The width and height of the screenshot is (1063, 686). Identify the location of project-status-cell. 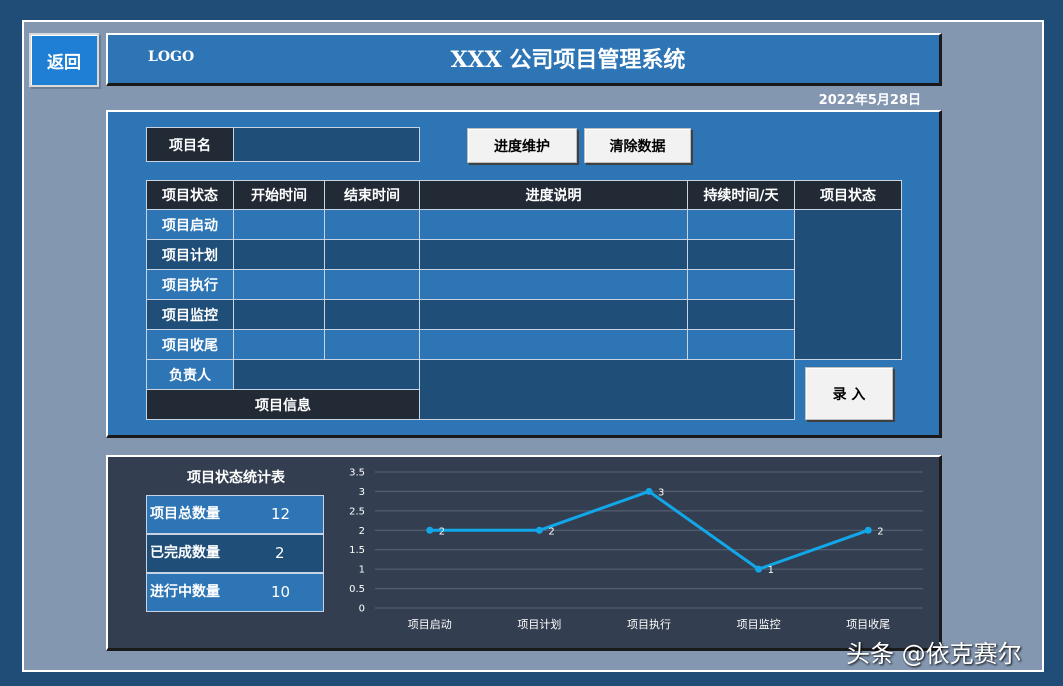
(848, 284).